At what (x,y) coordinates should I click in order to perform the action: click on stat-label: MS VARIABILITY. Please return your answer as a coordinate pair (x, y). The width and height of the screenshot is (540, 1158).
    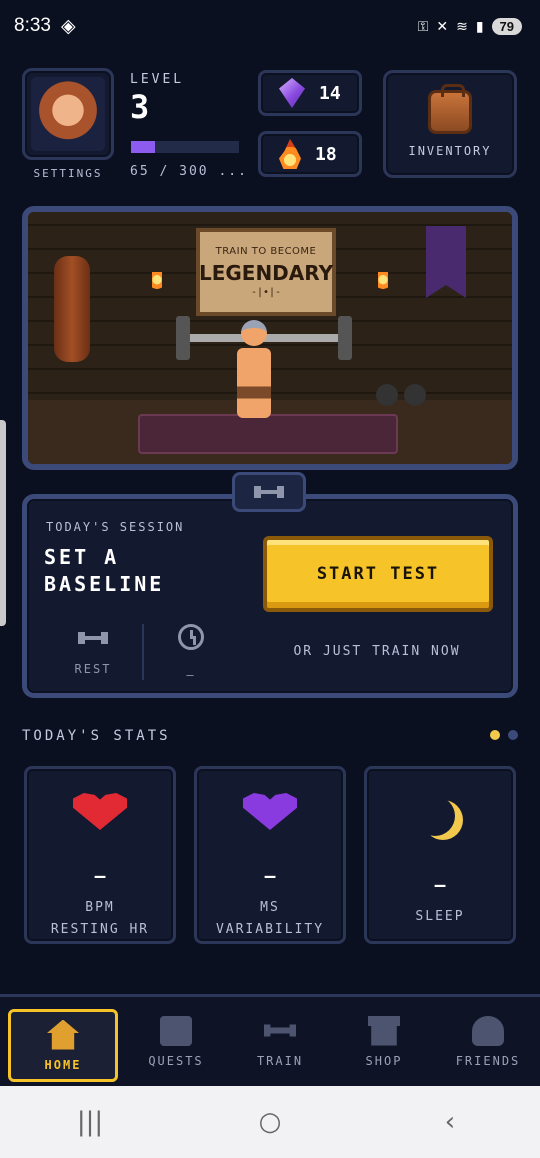
    Looking at the image, I should click on (270, 918).